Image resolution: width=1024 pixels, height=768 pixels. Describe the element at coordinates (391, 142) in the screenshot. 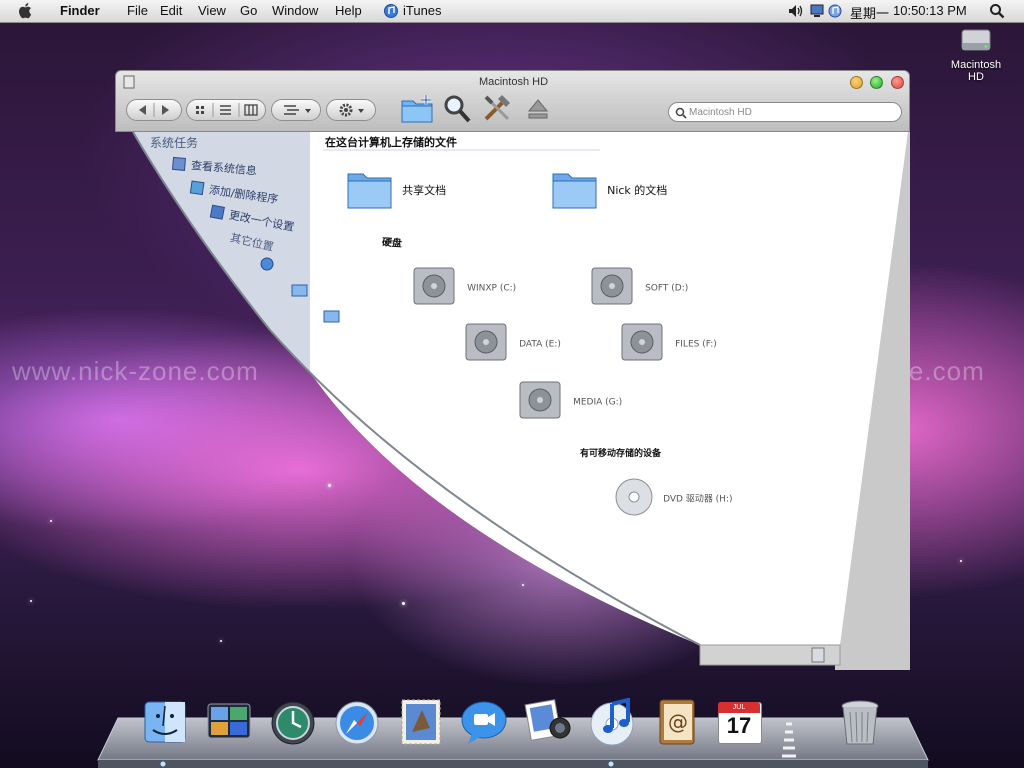

I see `section-header-stored-files: 在这台计算机上存储的文件` at that location.